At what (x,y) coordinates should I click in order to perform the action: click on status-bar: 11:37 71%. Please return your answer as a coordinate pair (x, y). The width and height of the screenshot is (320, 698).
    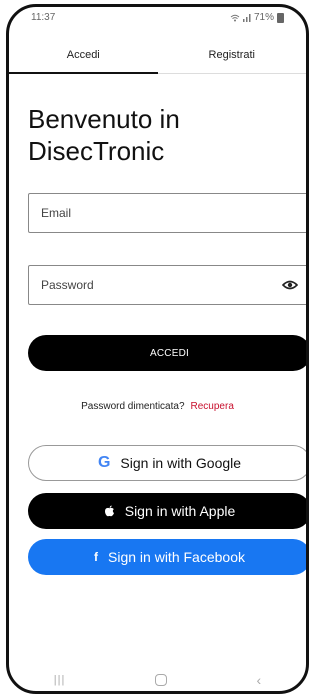
    Looking at the image, I should click on (157, 17).